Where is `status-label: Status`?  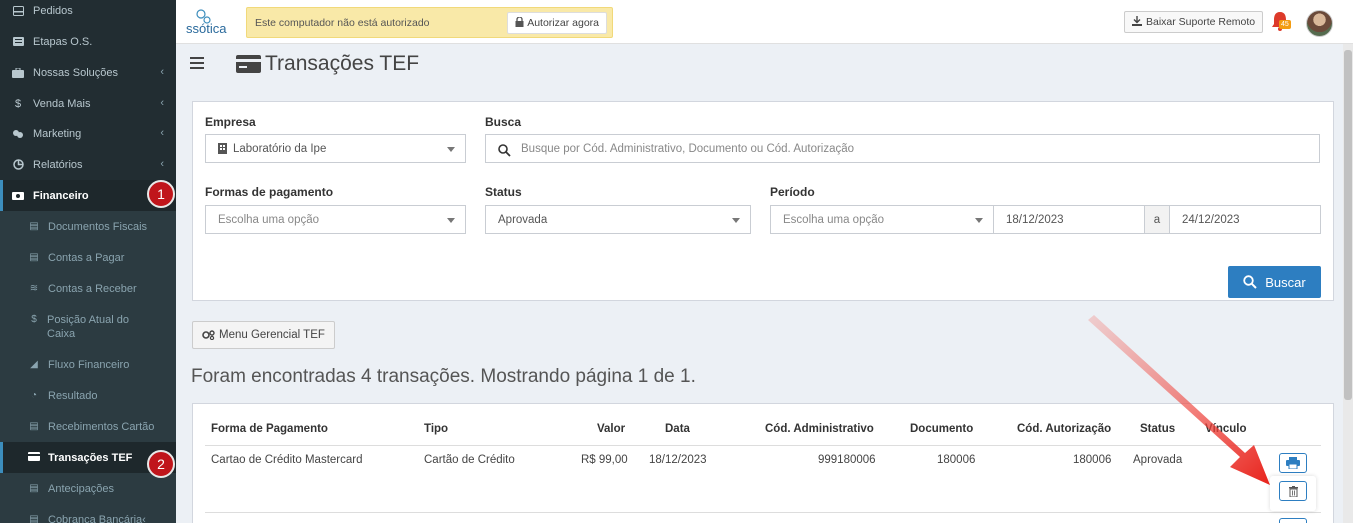
status-label: Status is located at coordinates (503, 192).